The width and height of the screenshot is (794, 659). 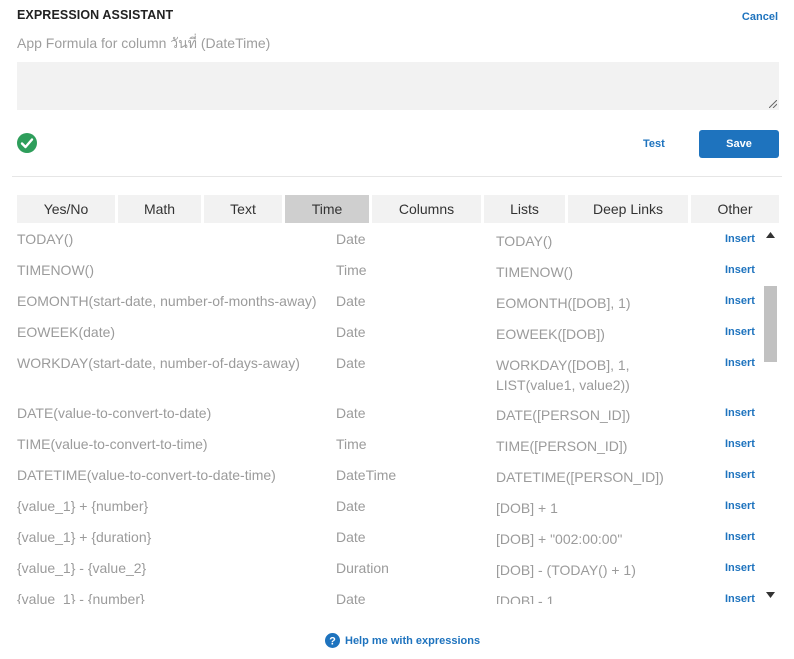 I want to click on function-type: DateTime, so click(x=366, y=475).